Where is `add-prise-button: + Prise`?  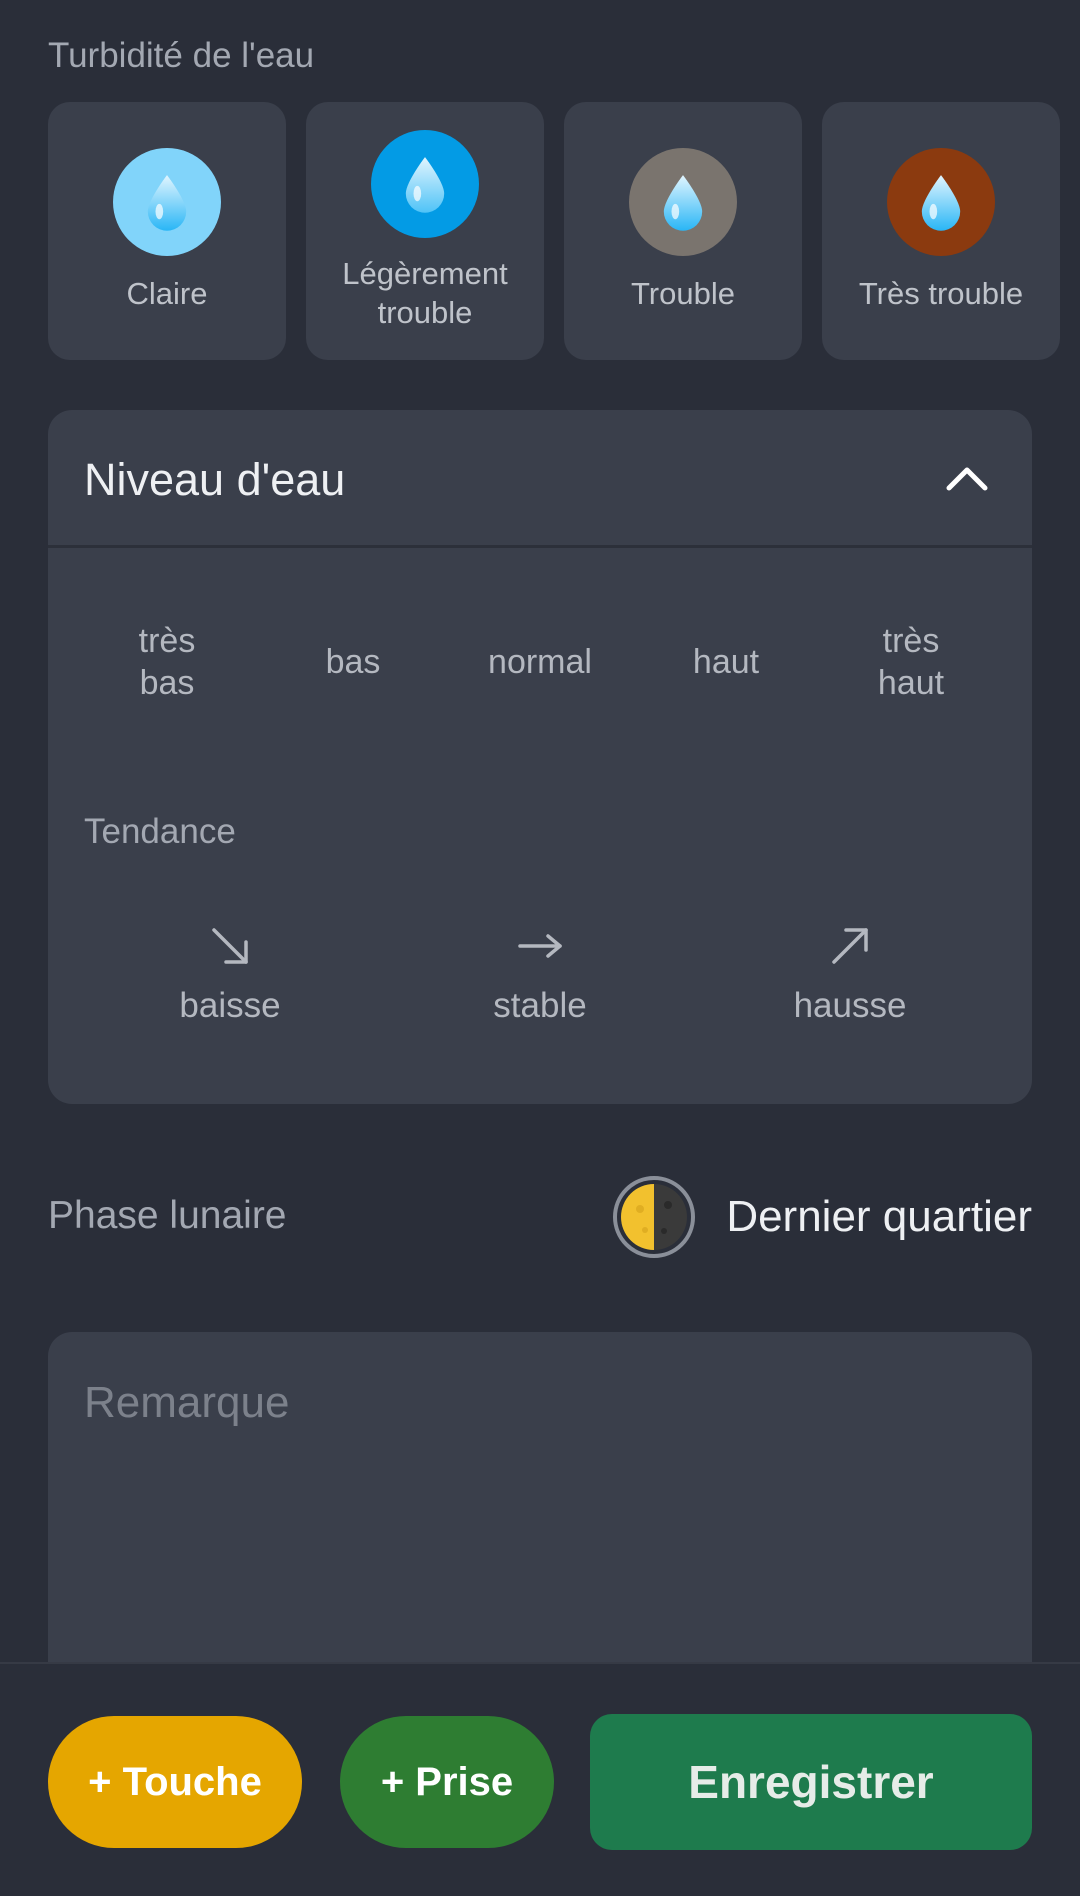 add-prise-button: + Prise is located at coordinates (447, 1782).